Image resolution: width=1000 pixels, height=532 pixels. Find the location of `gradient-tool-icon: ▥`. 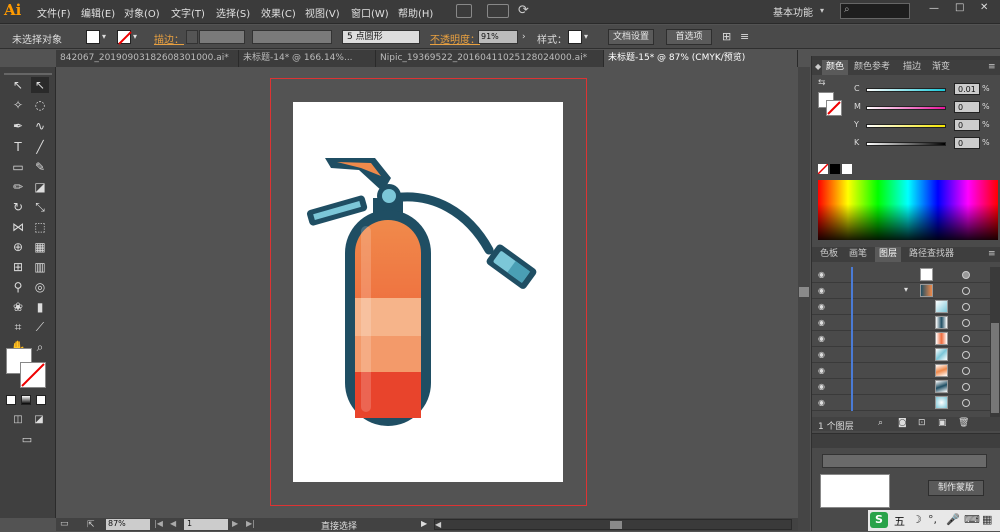

gradient-tool-icon: ▥ is located at coordinates (40, 267).